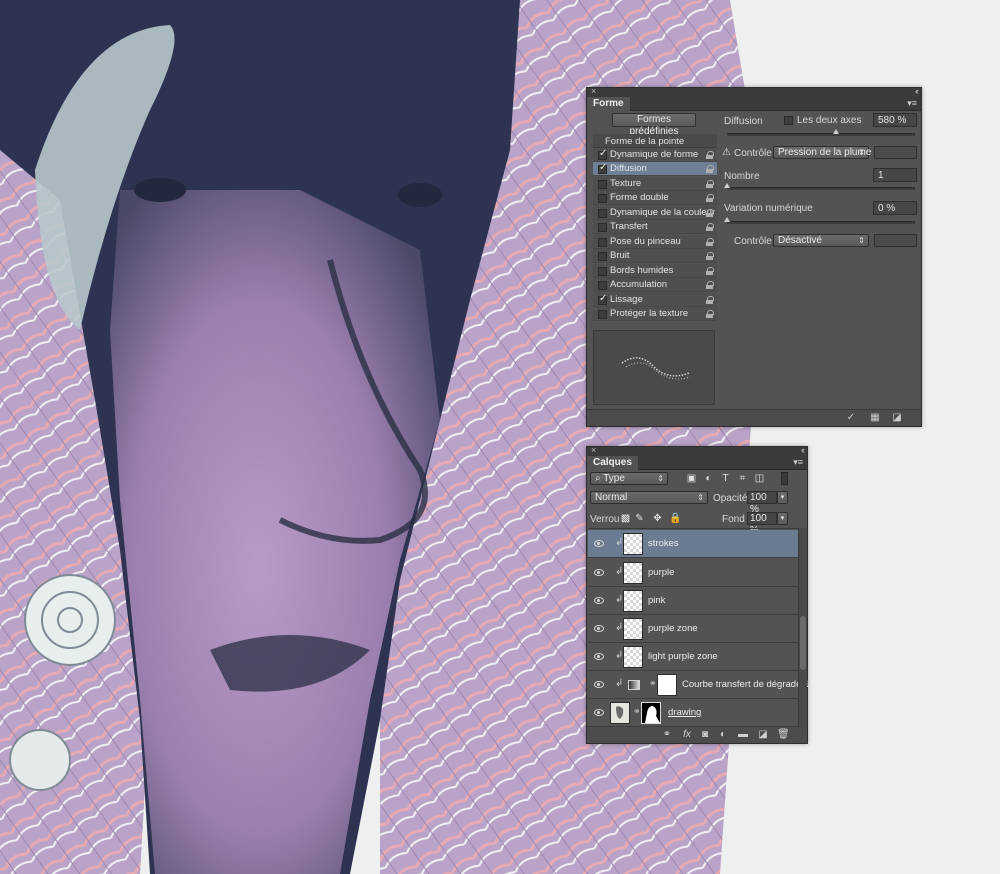  I want to click on layer-name: light purple zone, so click(683, 656).